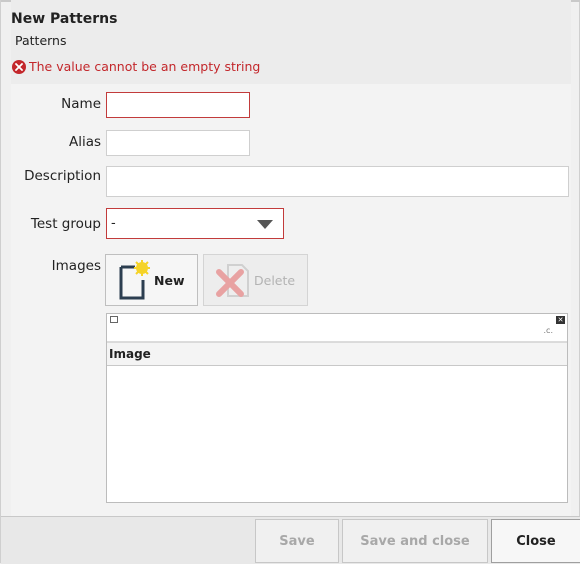 This screenshot has height=564, width=580. What do you see at coordinates (76, 266) in the screenshot?
I see `images-label: Images` at bounding box center [76, 266].